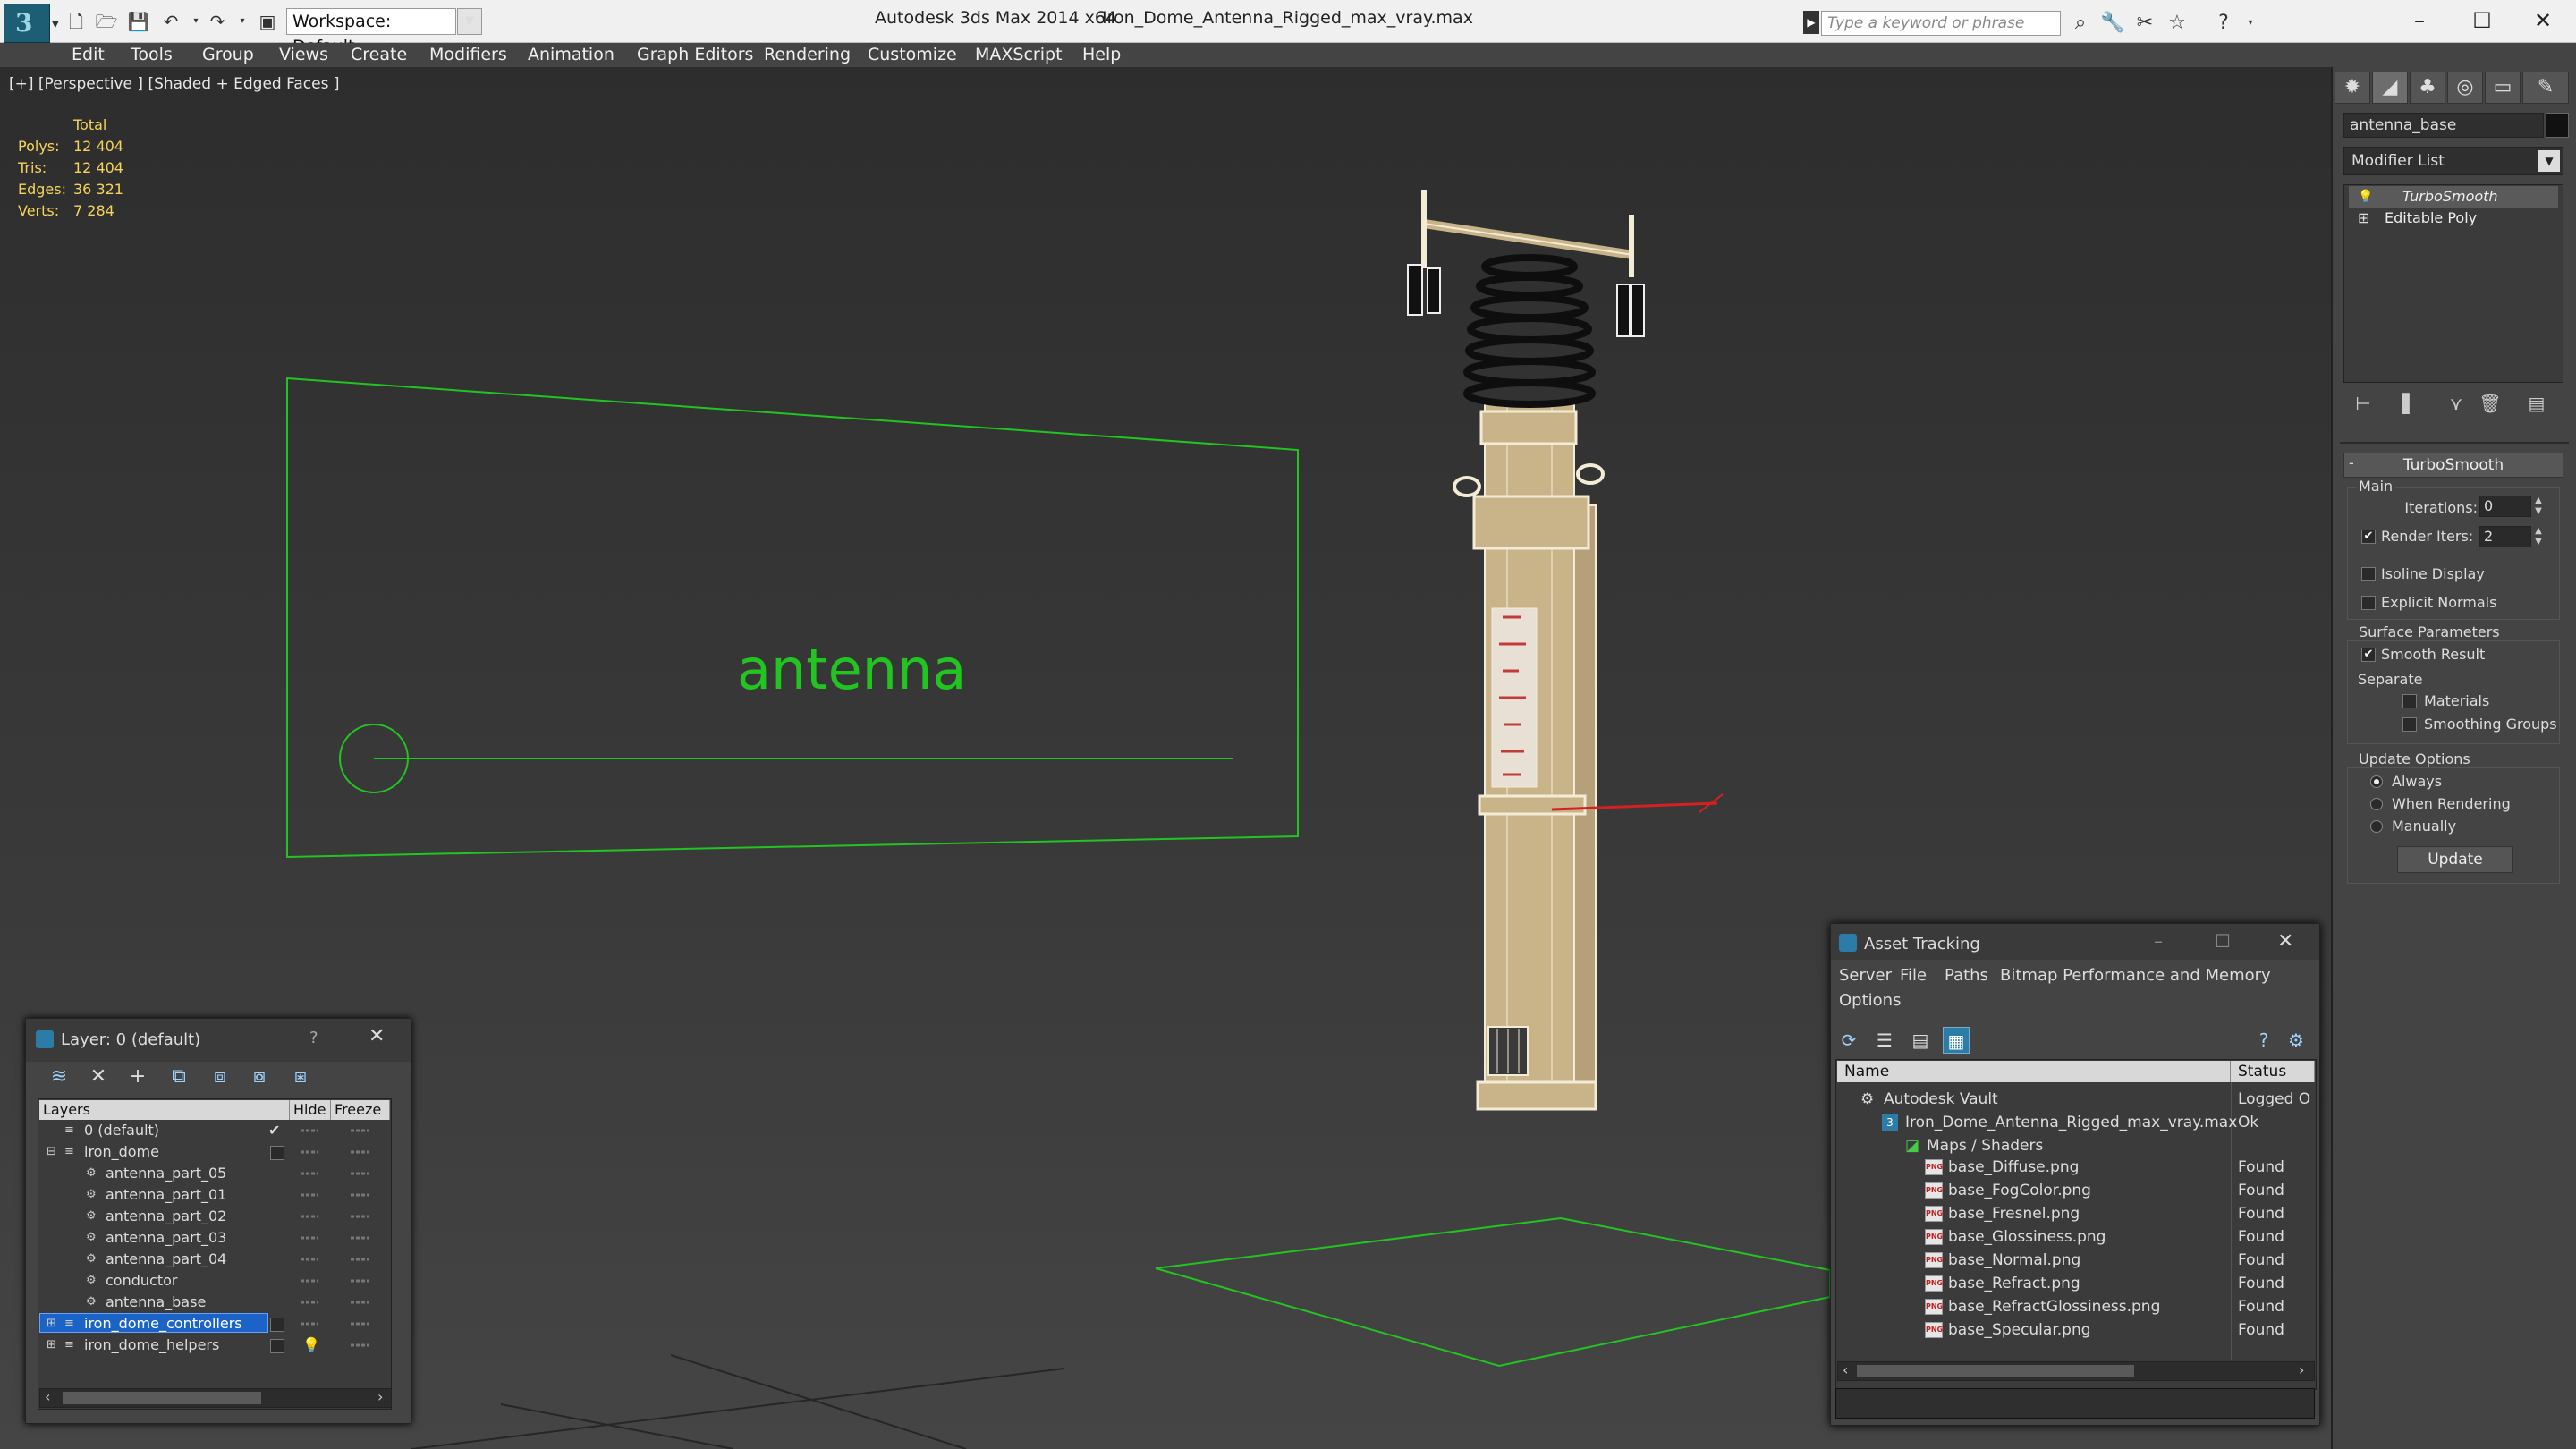  Describe the element at coordinates (2455, 859) in the screenshot. I see `update-button: Update` at that location.